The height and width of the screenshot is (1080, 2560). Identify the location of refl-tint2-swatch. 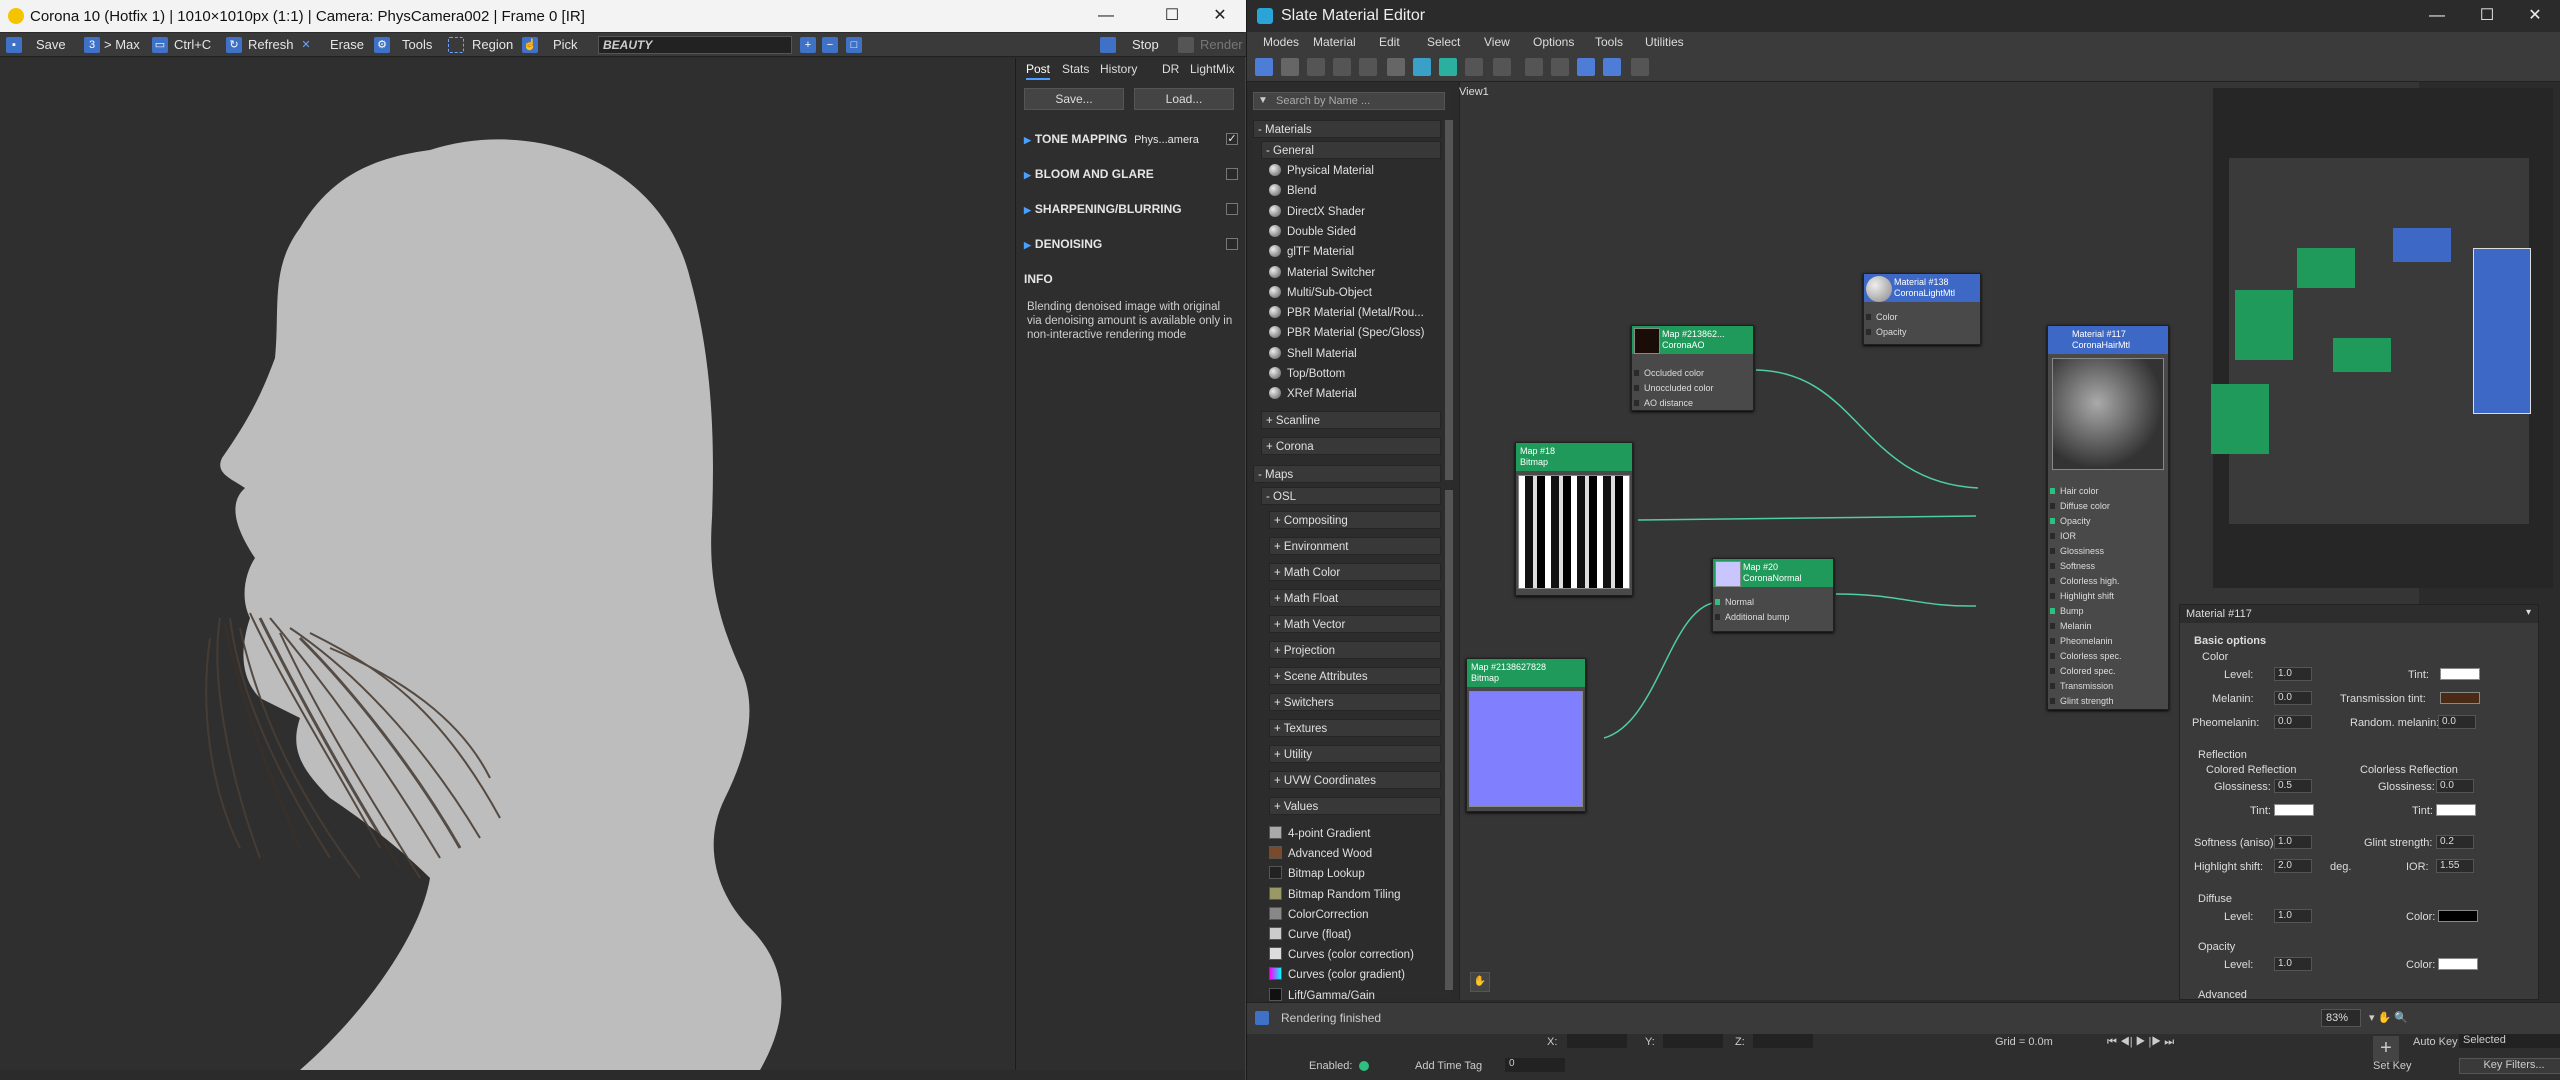
(2456, 810).